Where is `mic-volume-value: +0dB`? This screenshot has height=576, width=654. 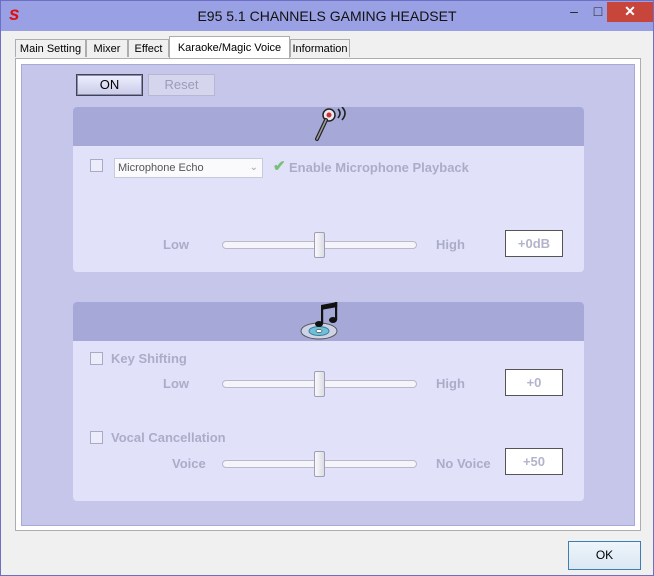
mic-volume-value: +0dB is located at coordinates (534, 243).